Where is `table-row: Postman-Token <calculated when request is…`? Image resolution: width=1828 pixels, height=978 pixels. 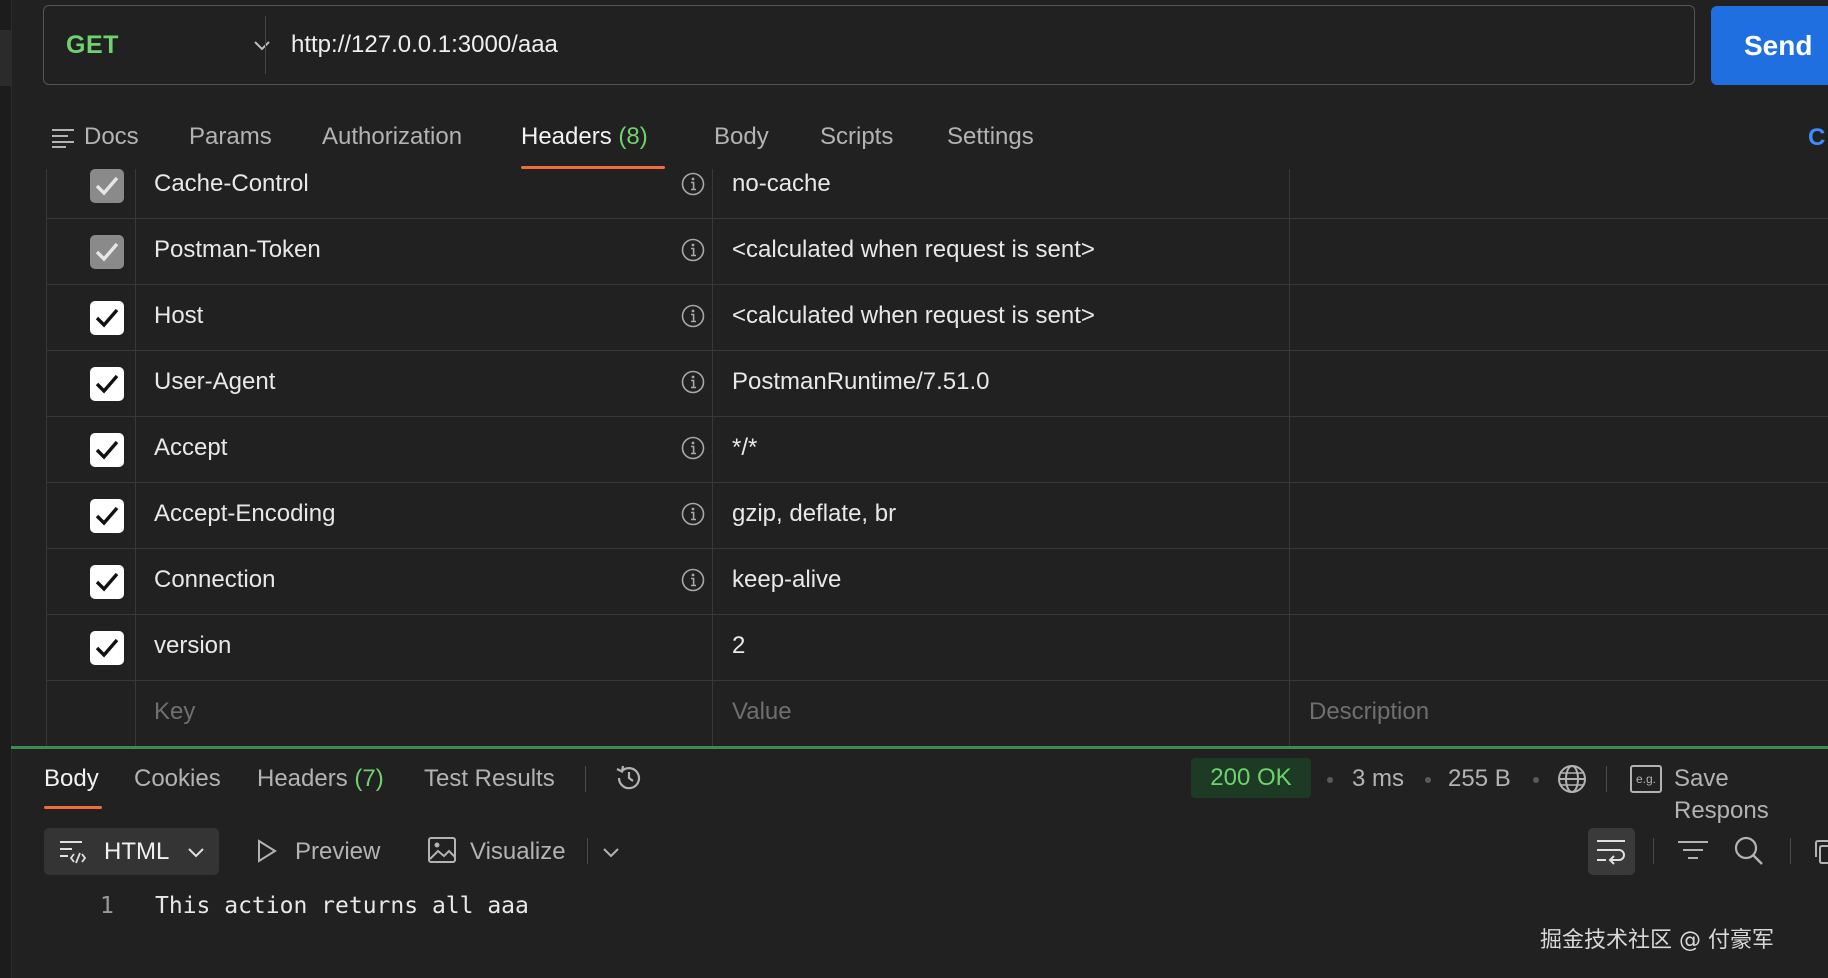
table-row: Postman-Token <calculated when request is… is located at coordinates (937, 252).